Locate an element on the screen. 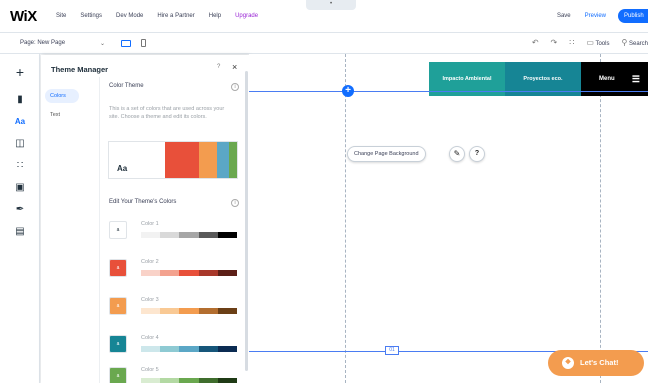  chevron-down-icon: ⌄ is located at coordinates (102, 43).